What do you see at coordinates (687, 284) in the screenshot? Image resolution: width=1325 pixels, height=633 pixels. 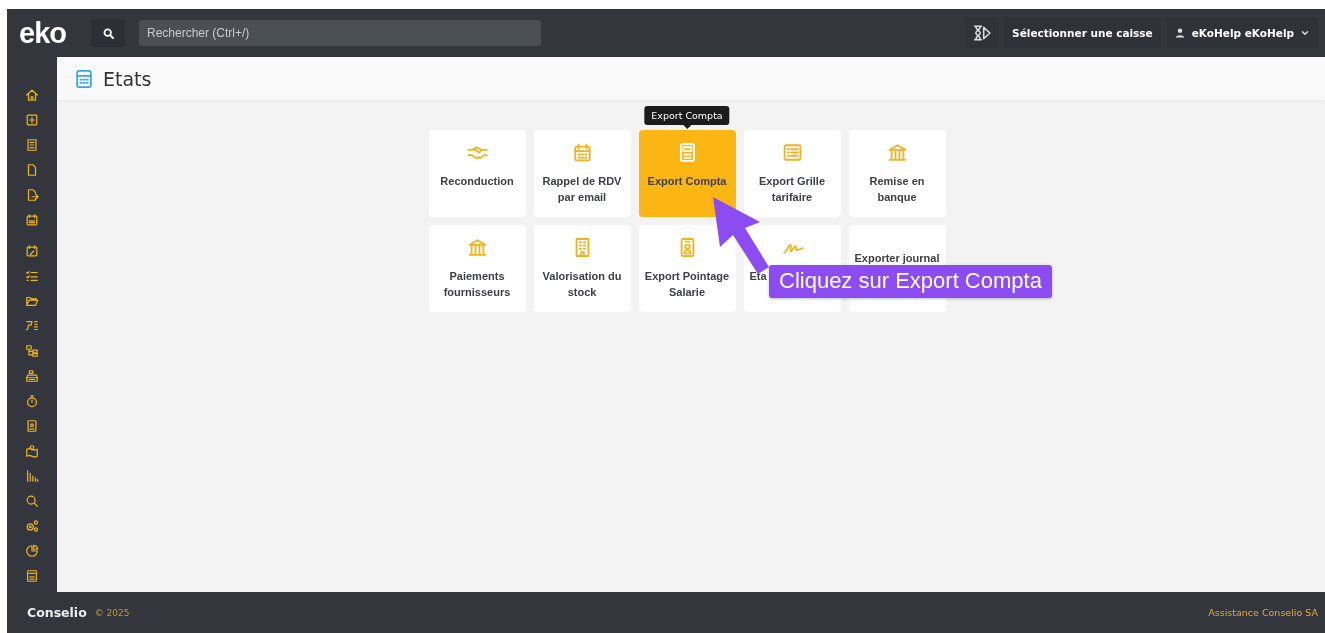 I see `tile-label: Export Pointage Salarie` at bounding box center [687, 284].